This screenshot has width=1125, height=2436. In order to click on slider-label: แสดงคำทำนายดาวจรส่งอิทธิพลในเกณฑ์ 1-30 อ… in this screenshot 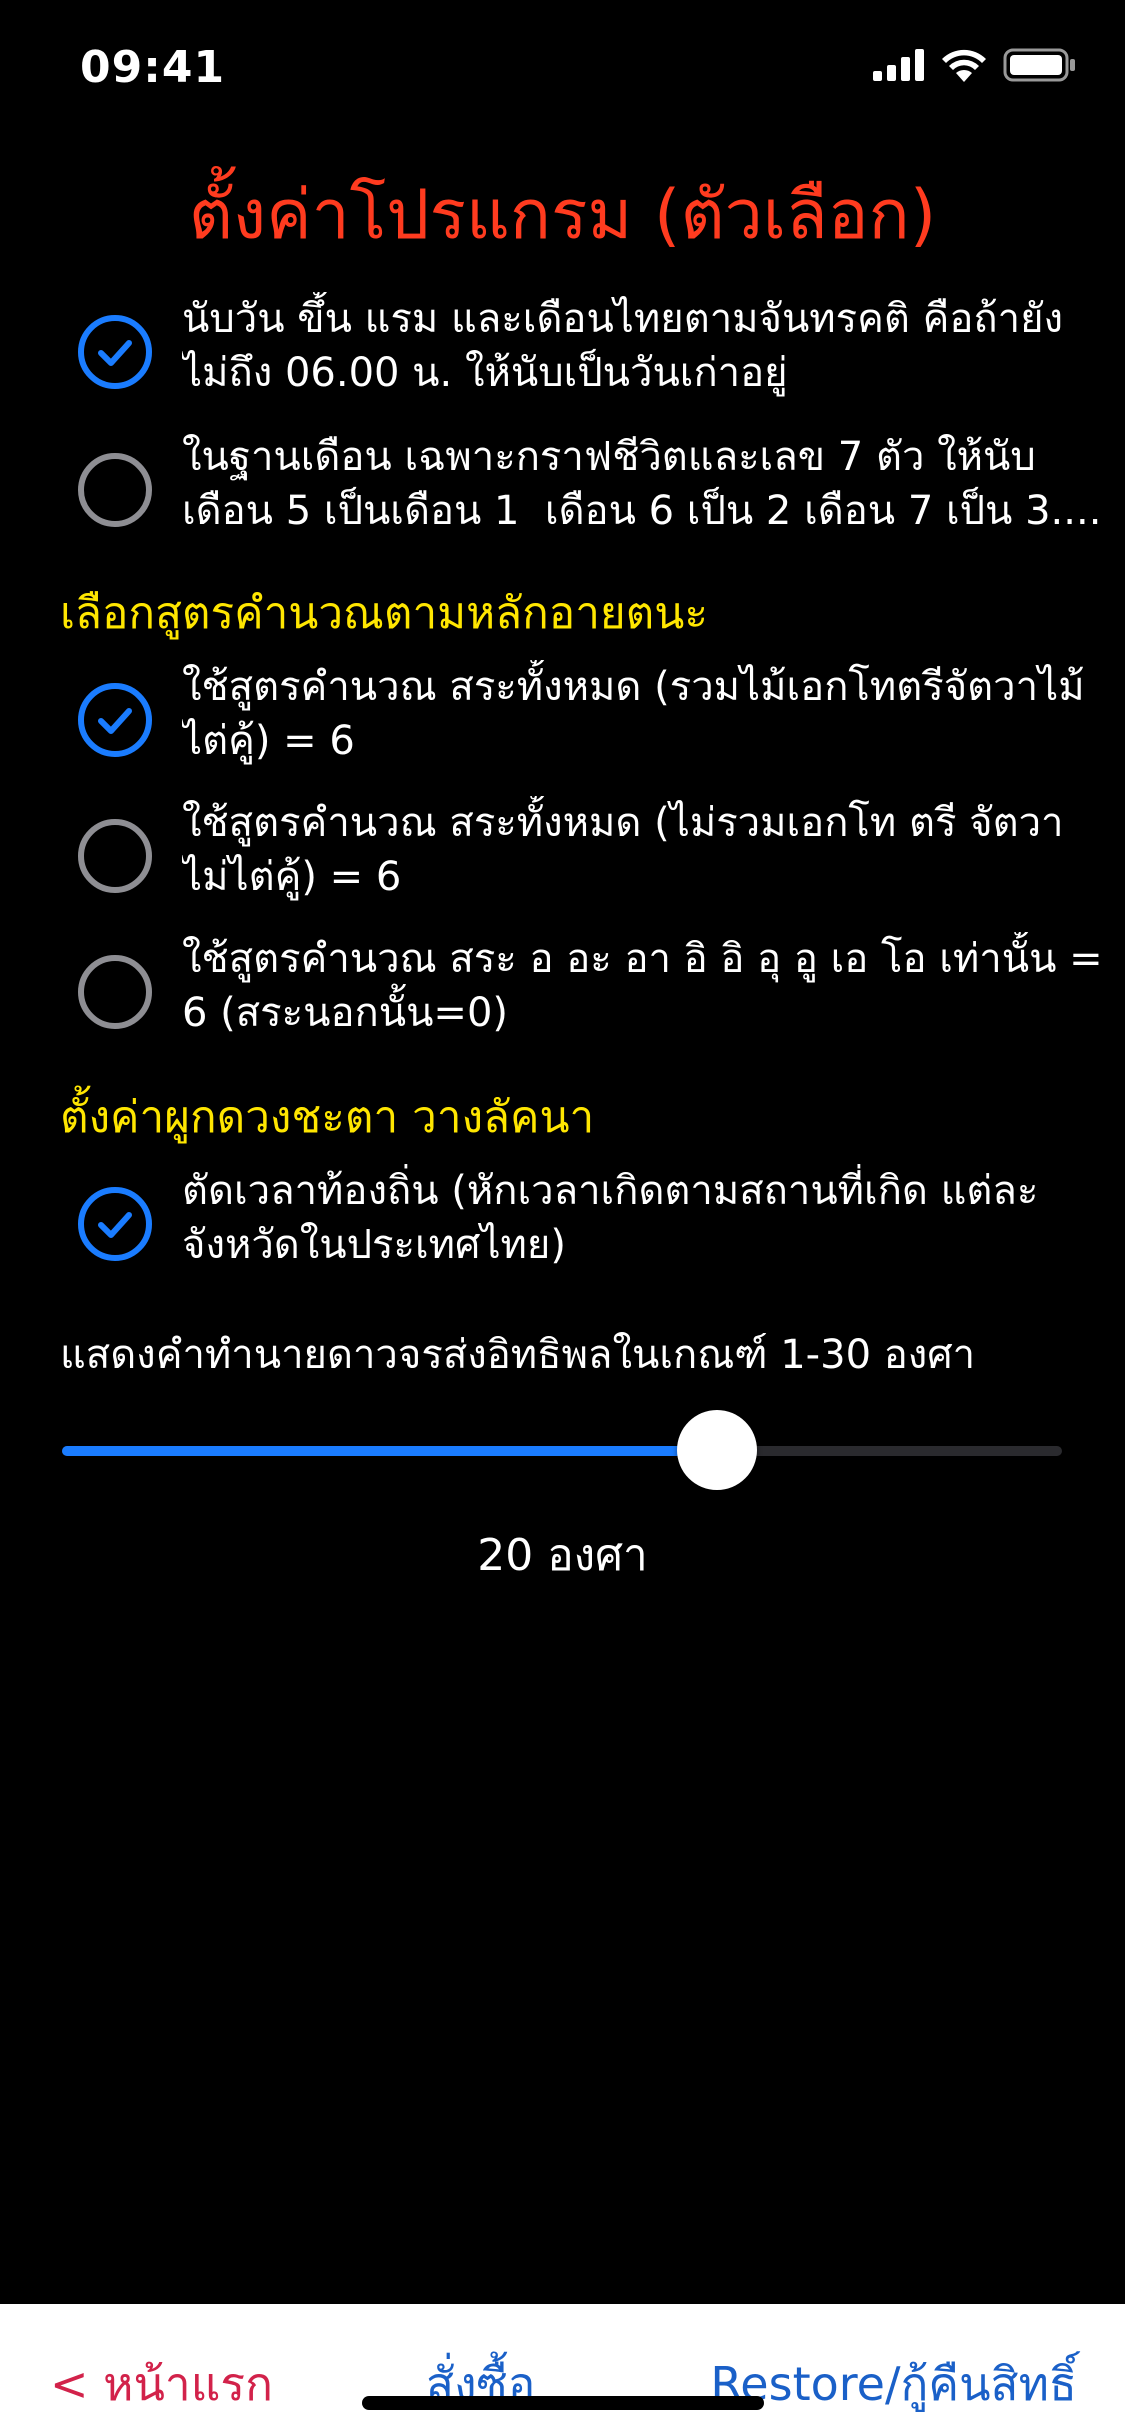, I will do `click(518, 1355)`.